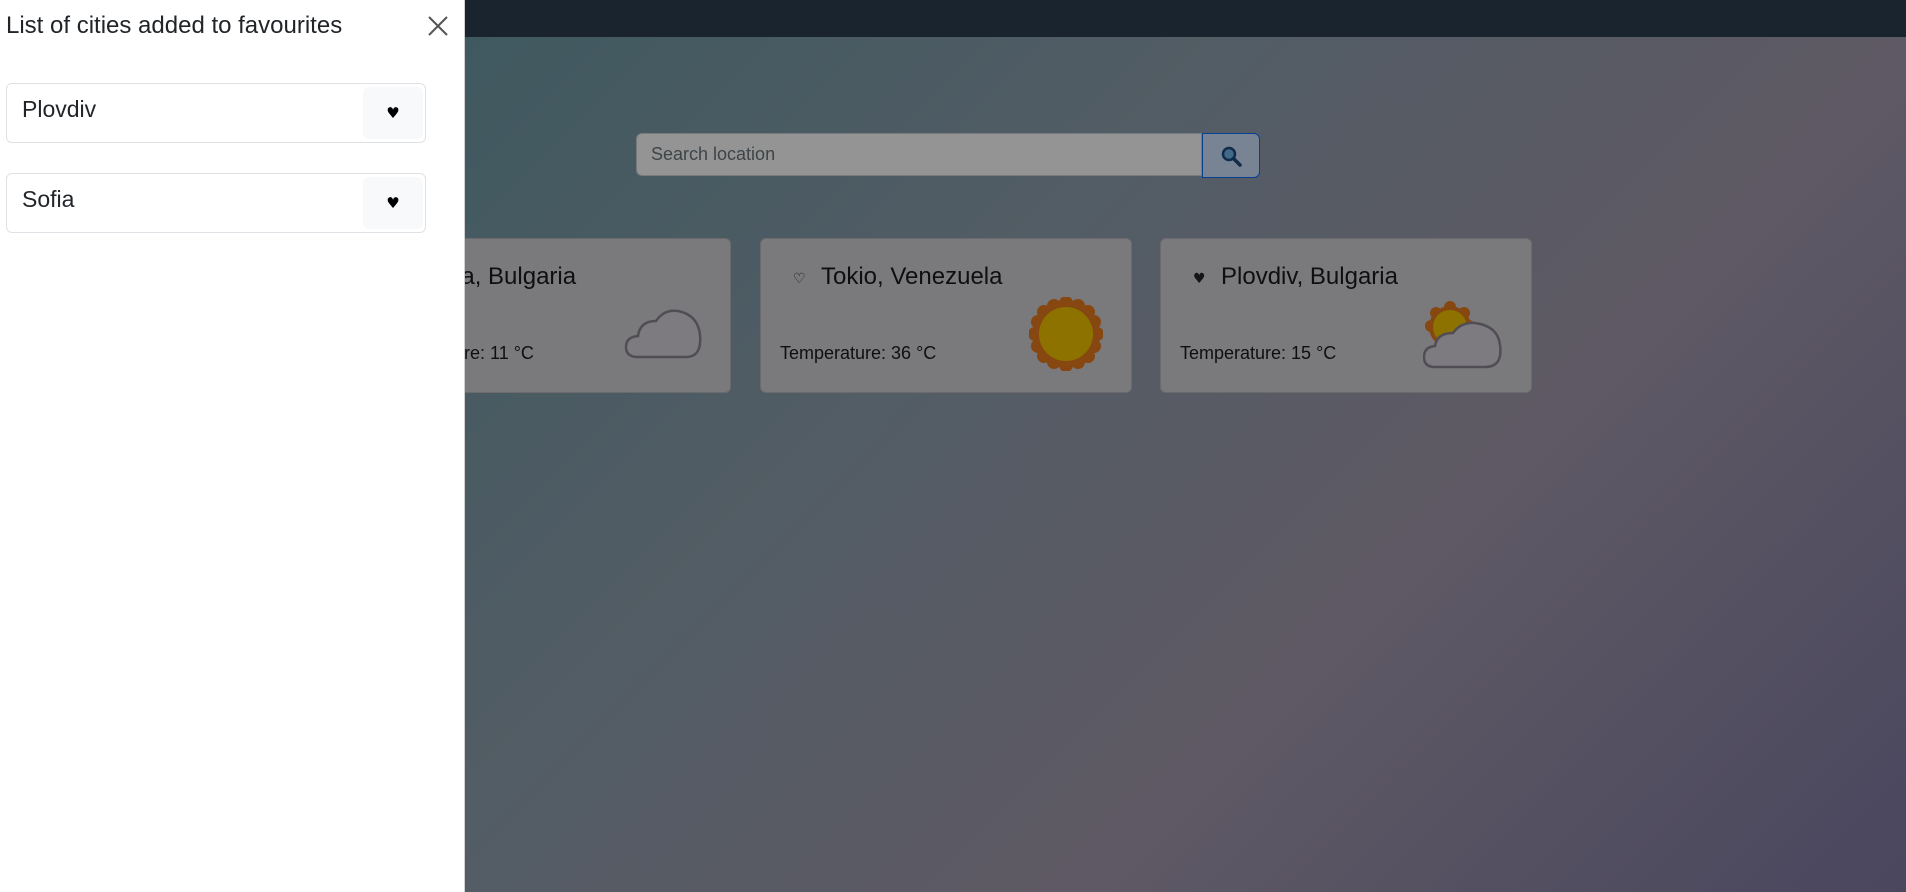 The image size is (1906, 892). Describe the element at coordinates (174, 25) in the screenshot. I see `favourites-panel-title: List of cities added to favourites` at that location.